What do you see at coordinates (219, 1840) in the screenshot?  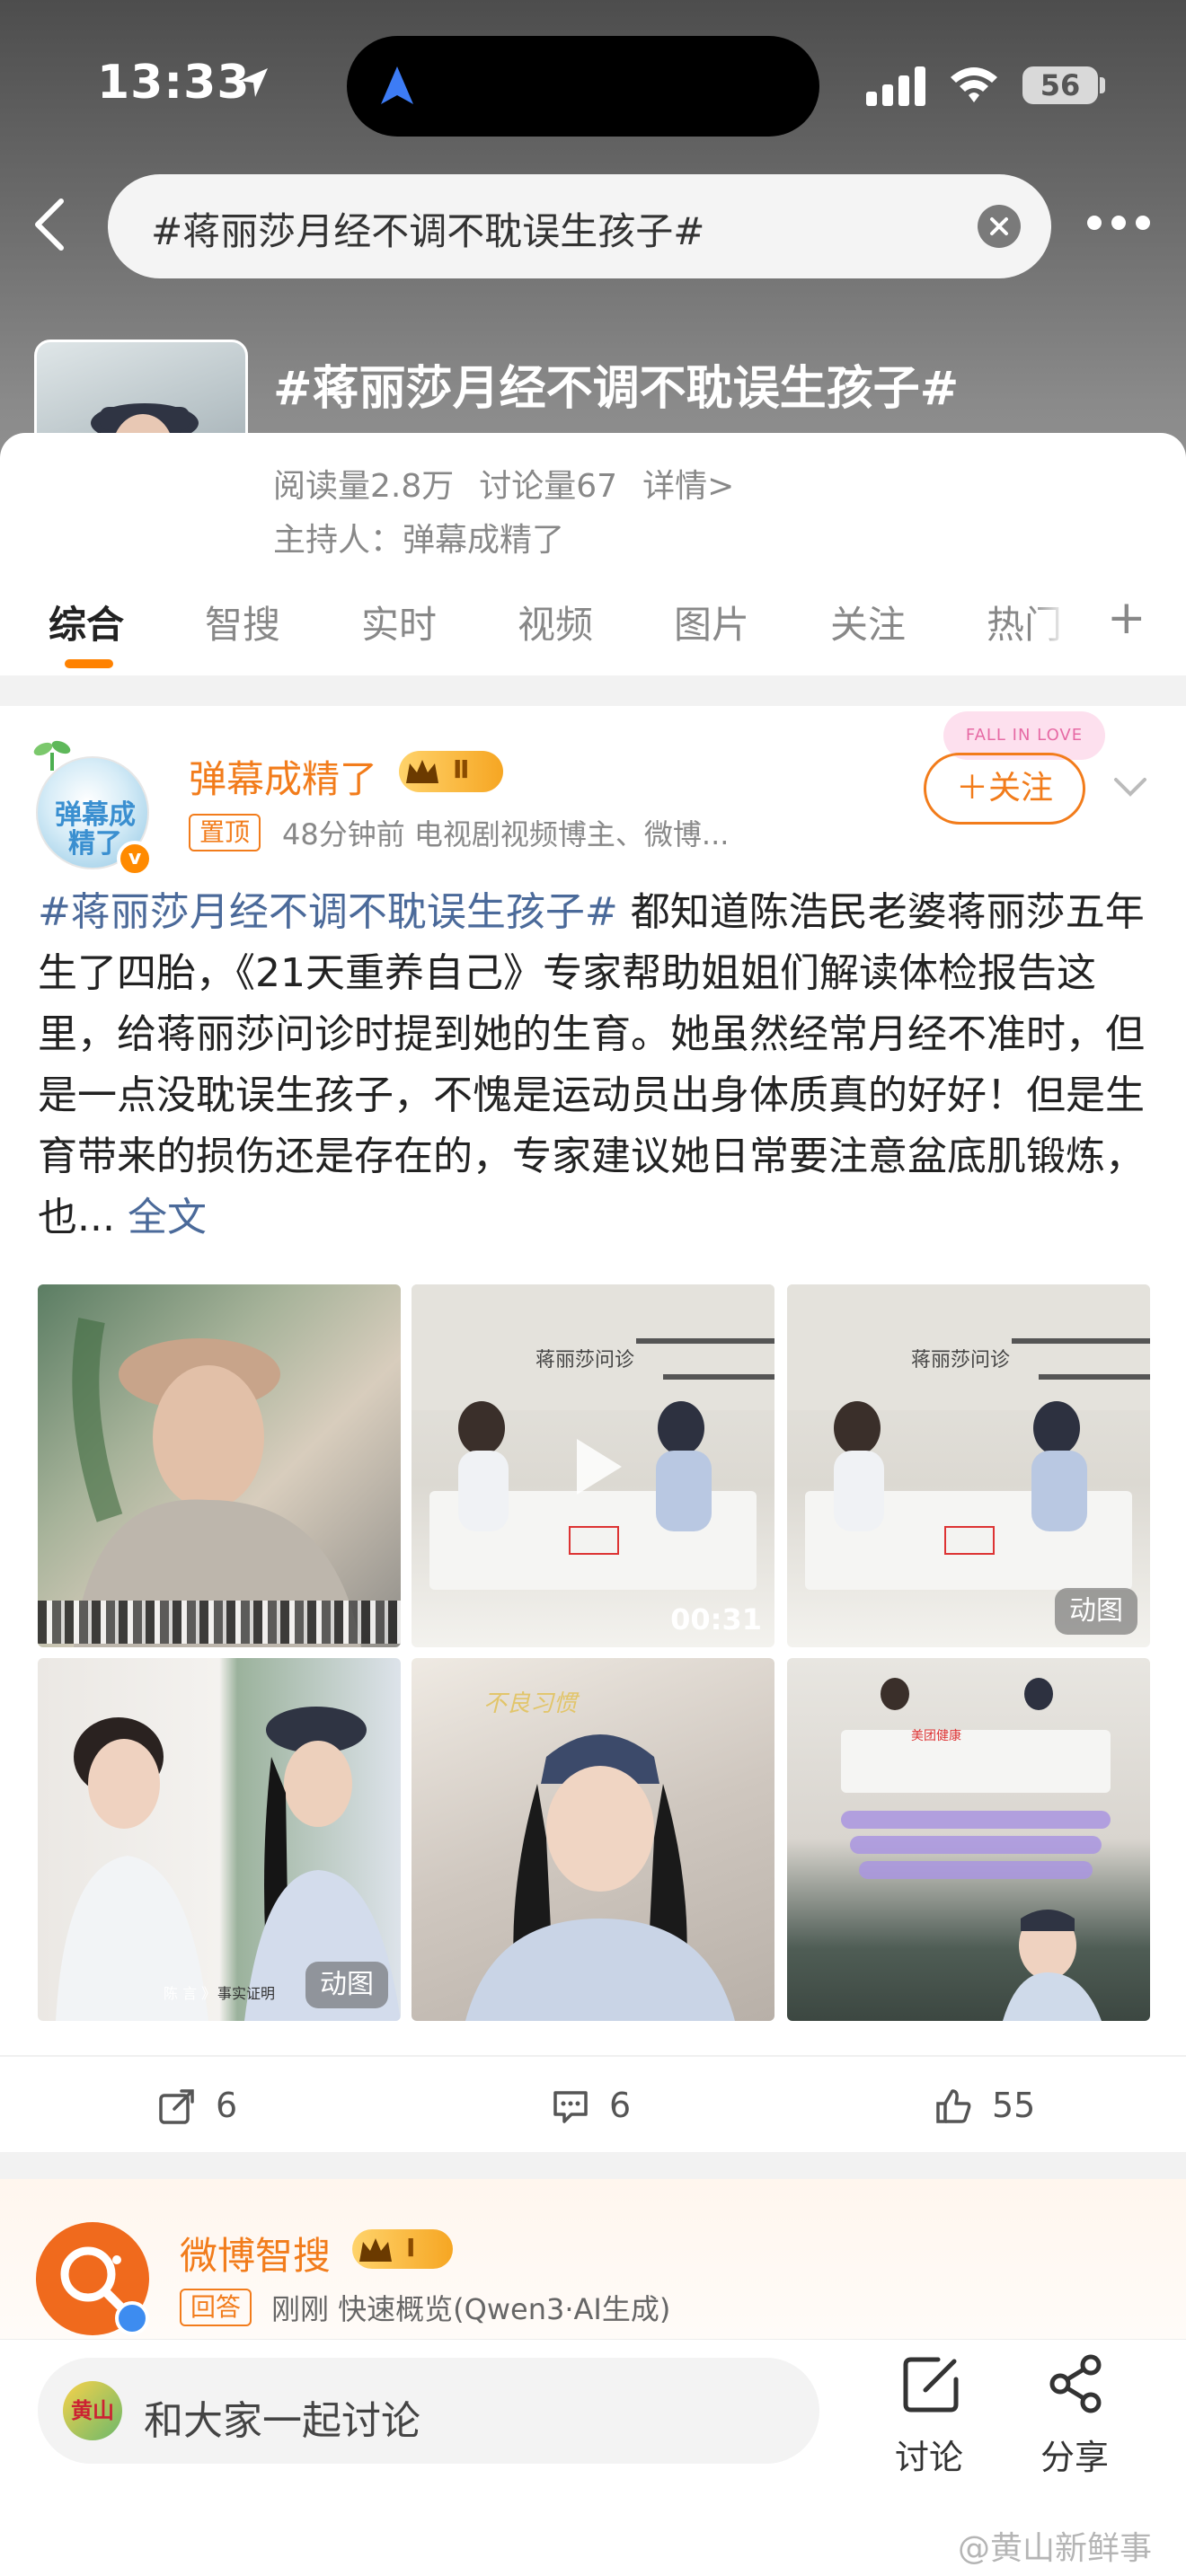 I see `post-image-4: 陈 言 》 事实证明 动图` at bounding box center [219, 1840].